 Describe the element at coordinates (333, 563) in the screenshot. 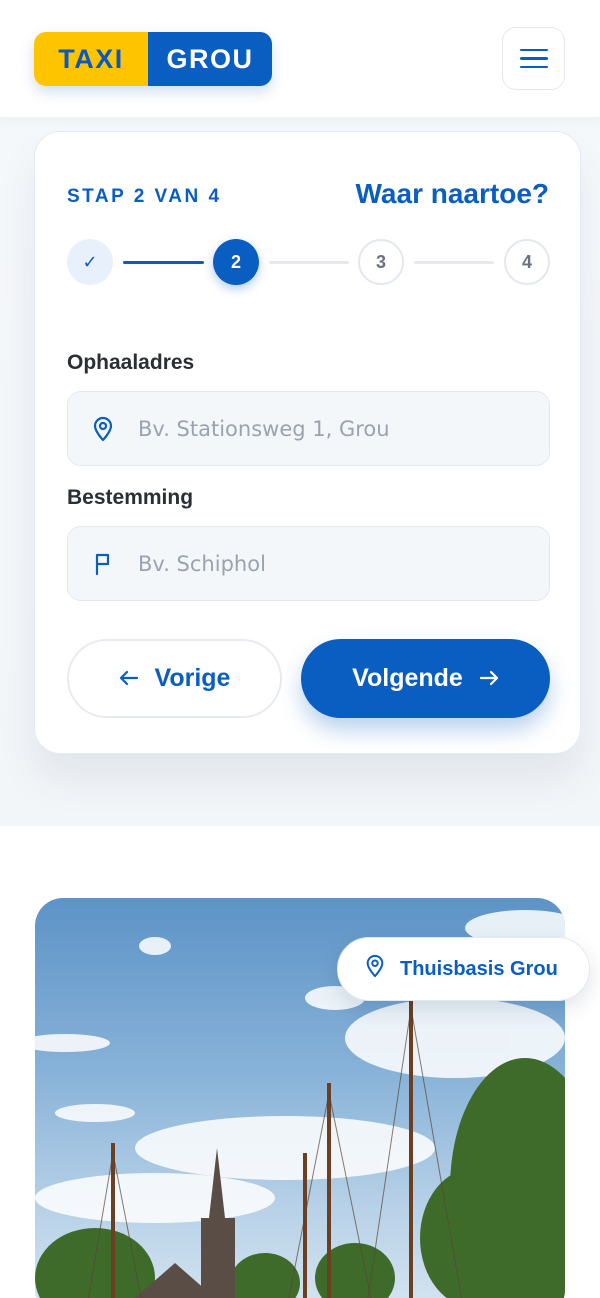

I see `destination-input` at that location.